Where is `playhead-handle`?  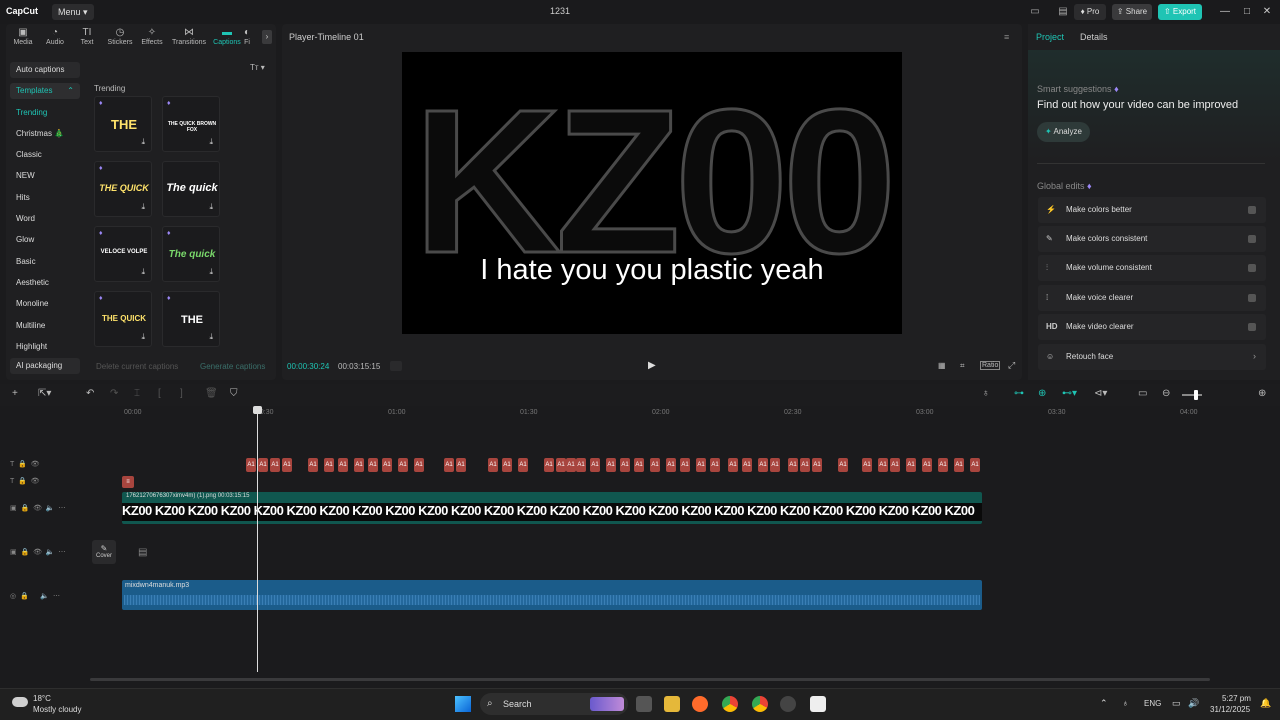
playhead-handle is located at coordinates (257, 410).